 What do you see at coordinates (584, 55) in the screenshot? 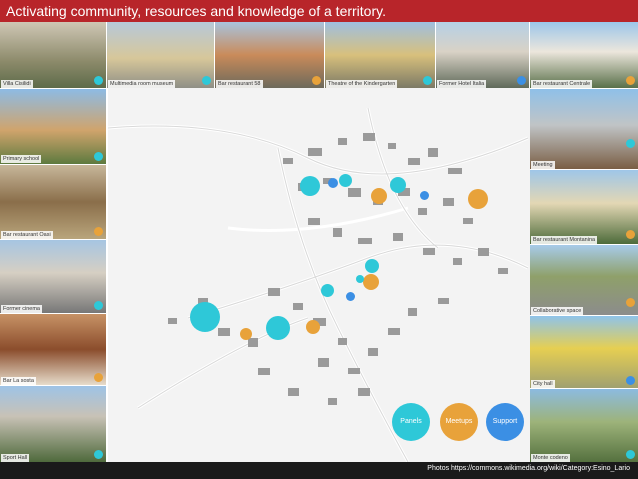
I see `tile-bar-centrale: Bar restaurant Centrale` at bounding box center [584, 55].